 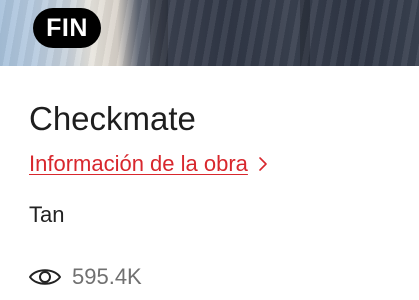 I want to click on work-info-link: Información de la obra, so click(x=148, y=164).